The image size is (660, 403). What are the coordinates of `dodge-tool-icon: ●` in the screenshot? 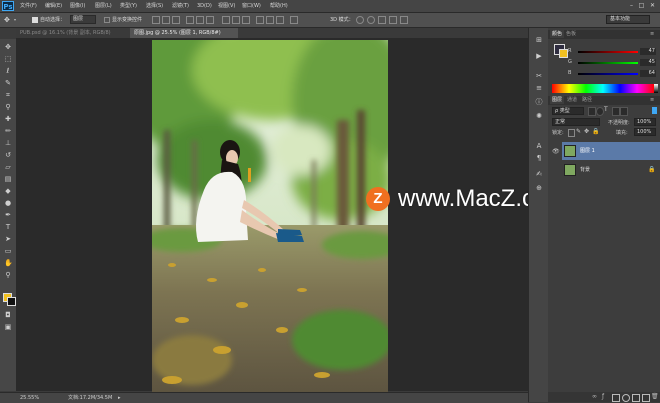 It's located at (8, 203).